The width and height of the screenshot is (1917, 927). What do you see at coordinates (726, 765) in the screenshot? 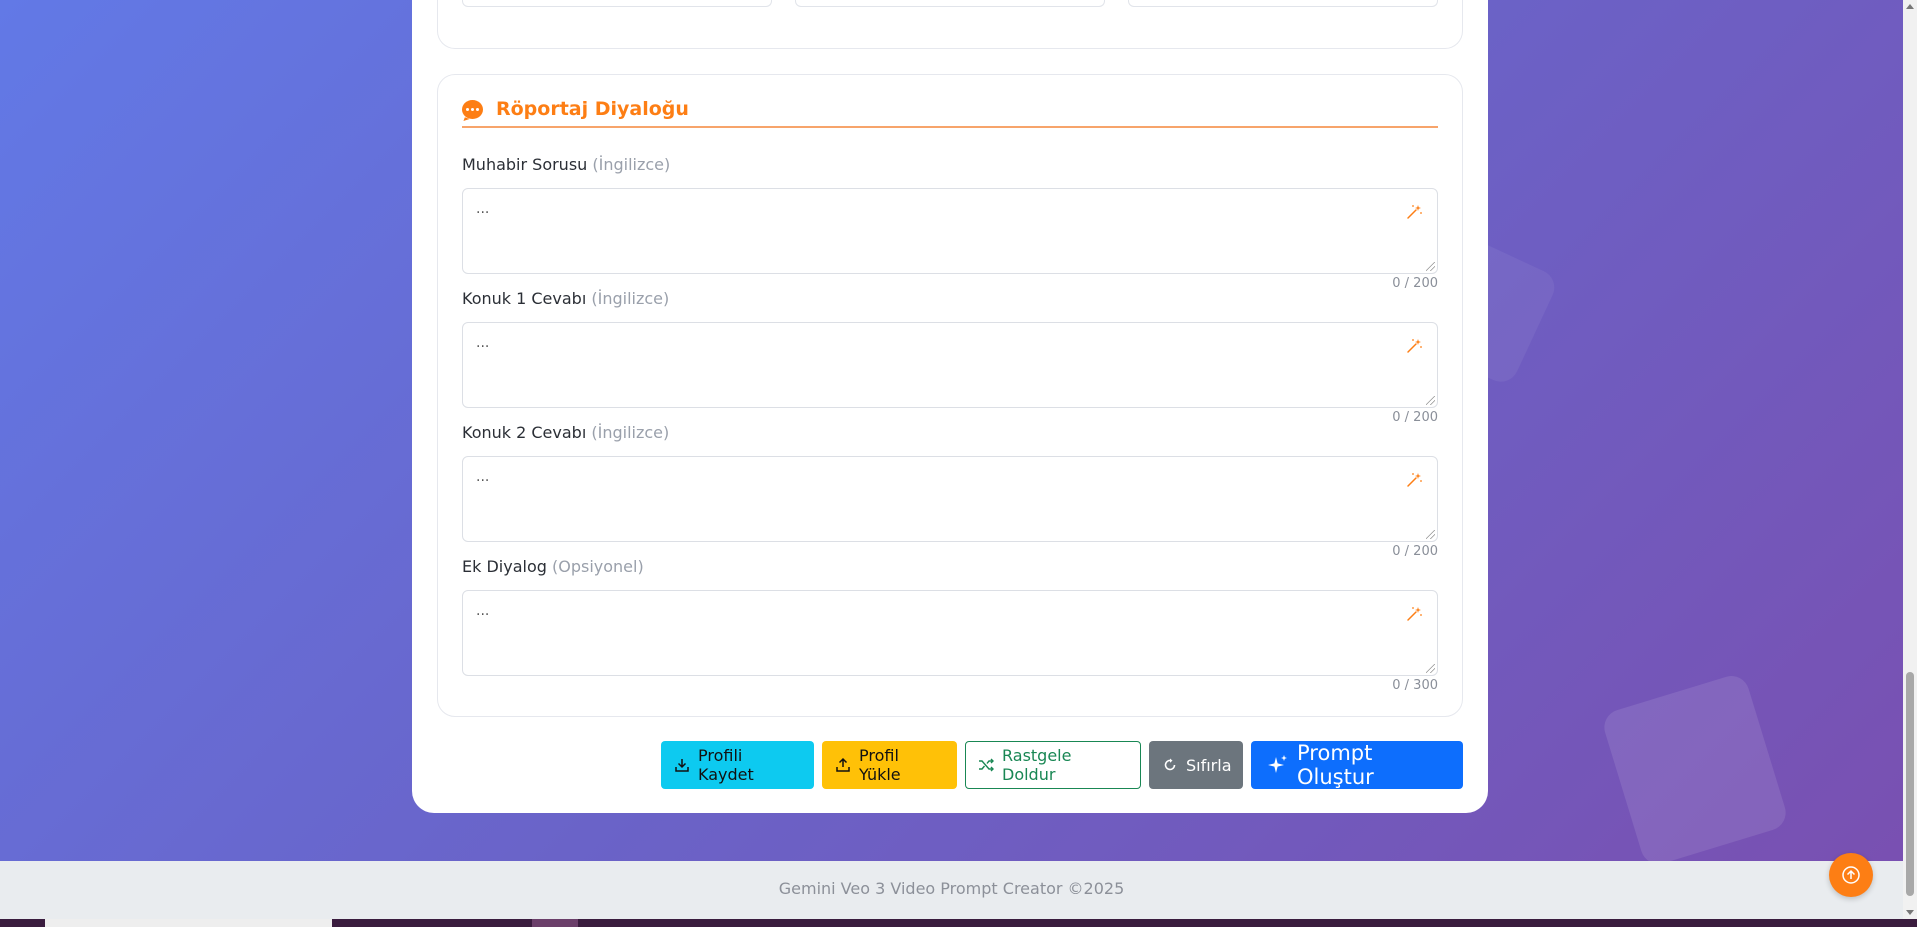
I see `save-profile-label: Profili Kaydet` at bounding box center [726, 765].